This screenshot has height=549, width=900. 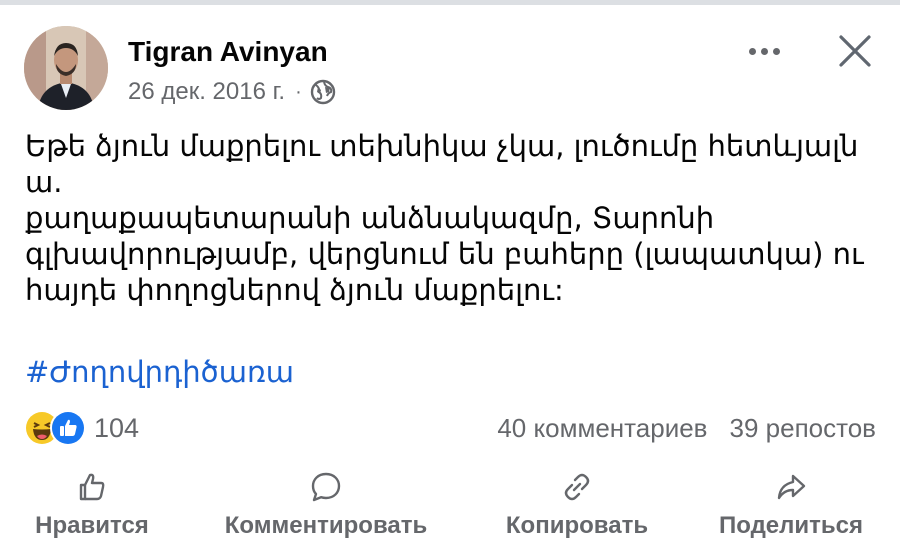 I want to click on post-text-line: հայդե փողոցներով ձյուն մաքրելու:, so click(x=294, y=290).